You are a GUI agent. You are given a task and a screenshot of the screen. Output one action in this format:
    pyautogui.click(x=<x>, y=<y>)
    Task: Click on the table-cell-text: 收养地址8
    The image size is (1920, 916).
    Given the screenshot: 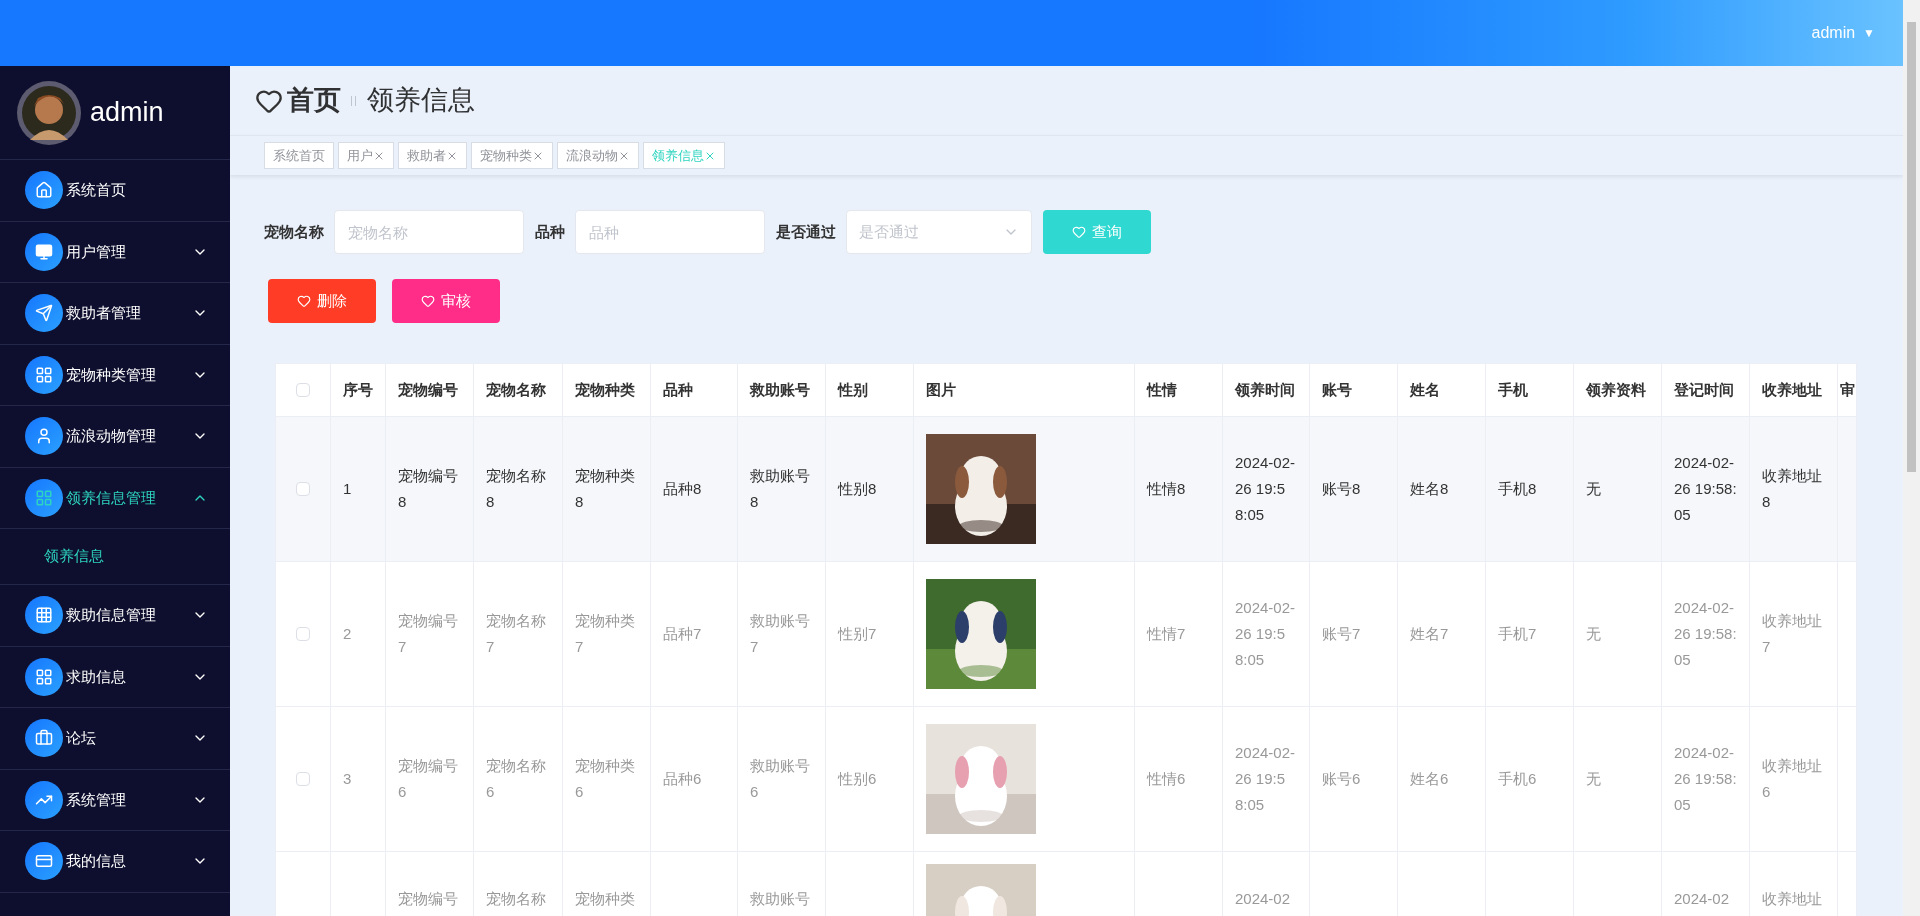 What is the action you would take?
    pyautogui.click(x=1792, y=489)
    